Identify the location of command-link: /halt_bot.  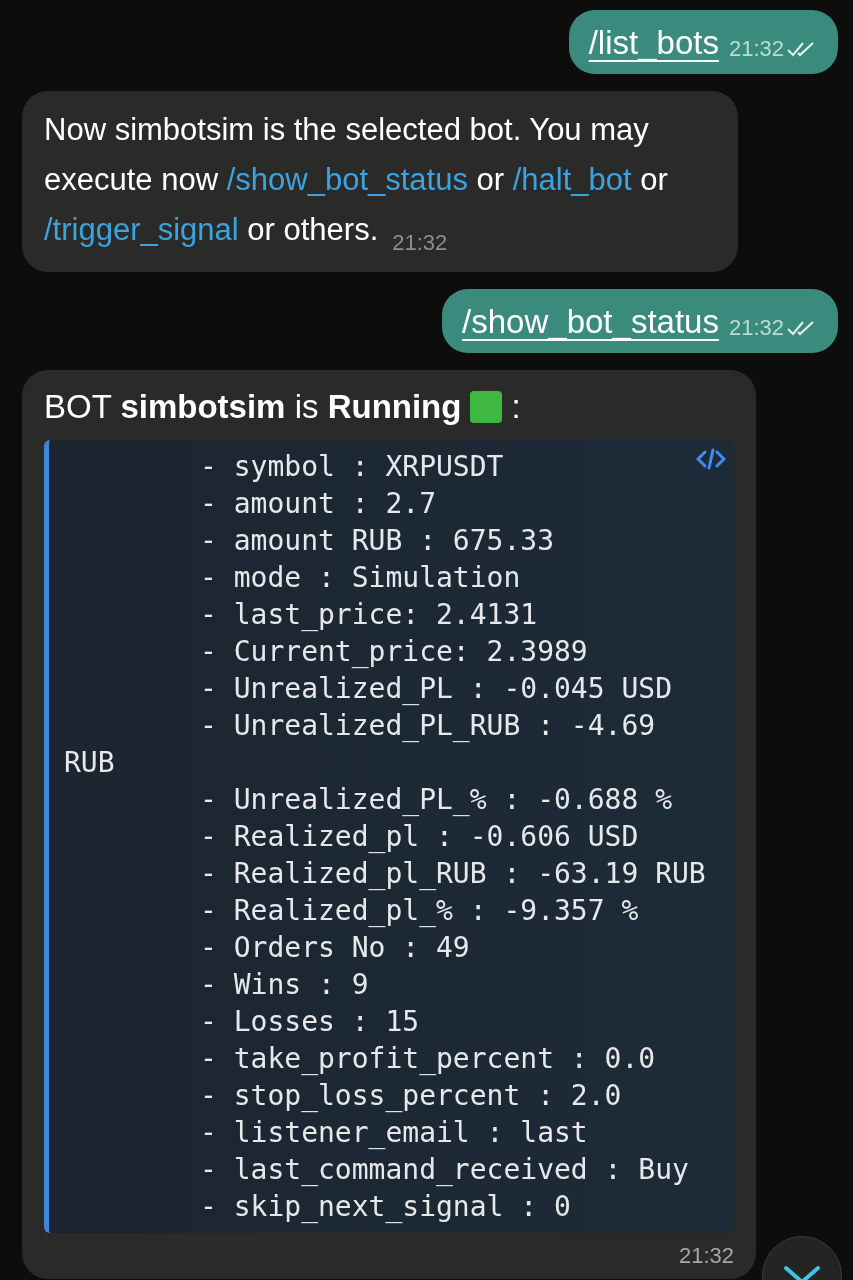
(572, 179).